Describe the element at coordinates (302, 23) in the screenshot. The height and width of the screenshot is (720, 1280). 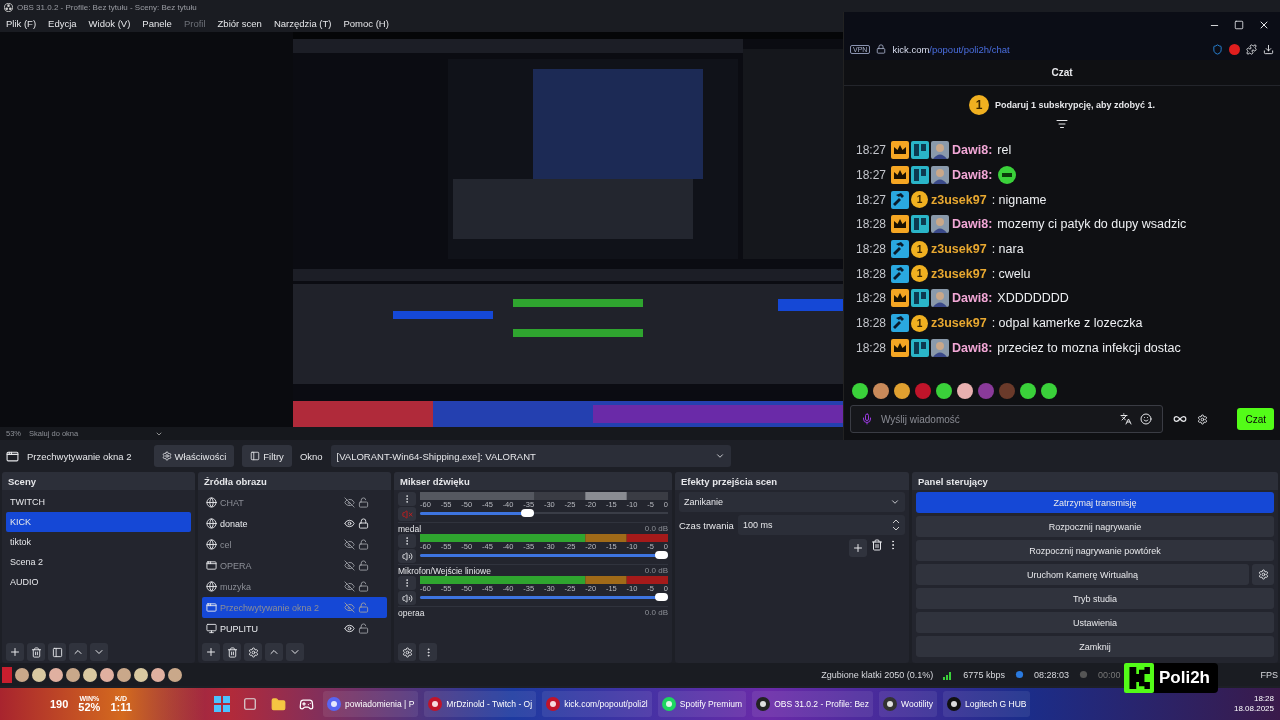
I see `menu-item: Narzędzia (T)` at that location.